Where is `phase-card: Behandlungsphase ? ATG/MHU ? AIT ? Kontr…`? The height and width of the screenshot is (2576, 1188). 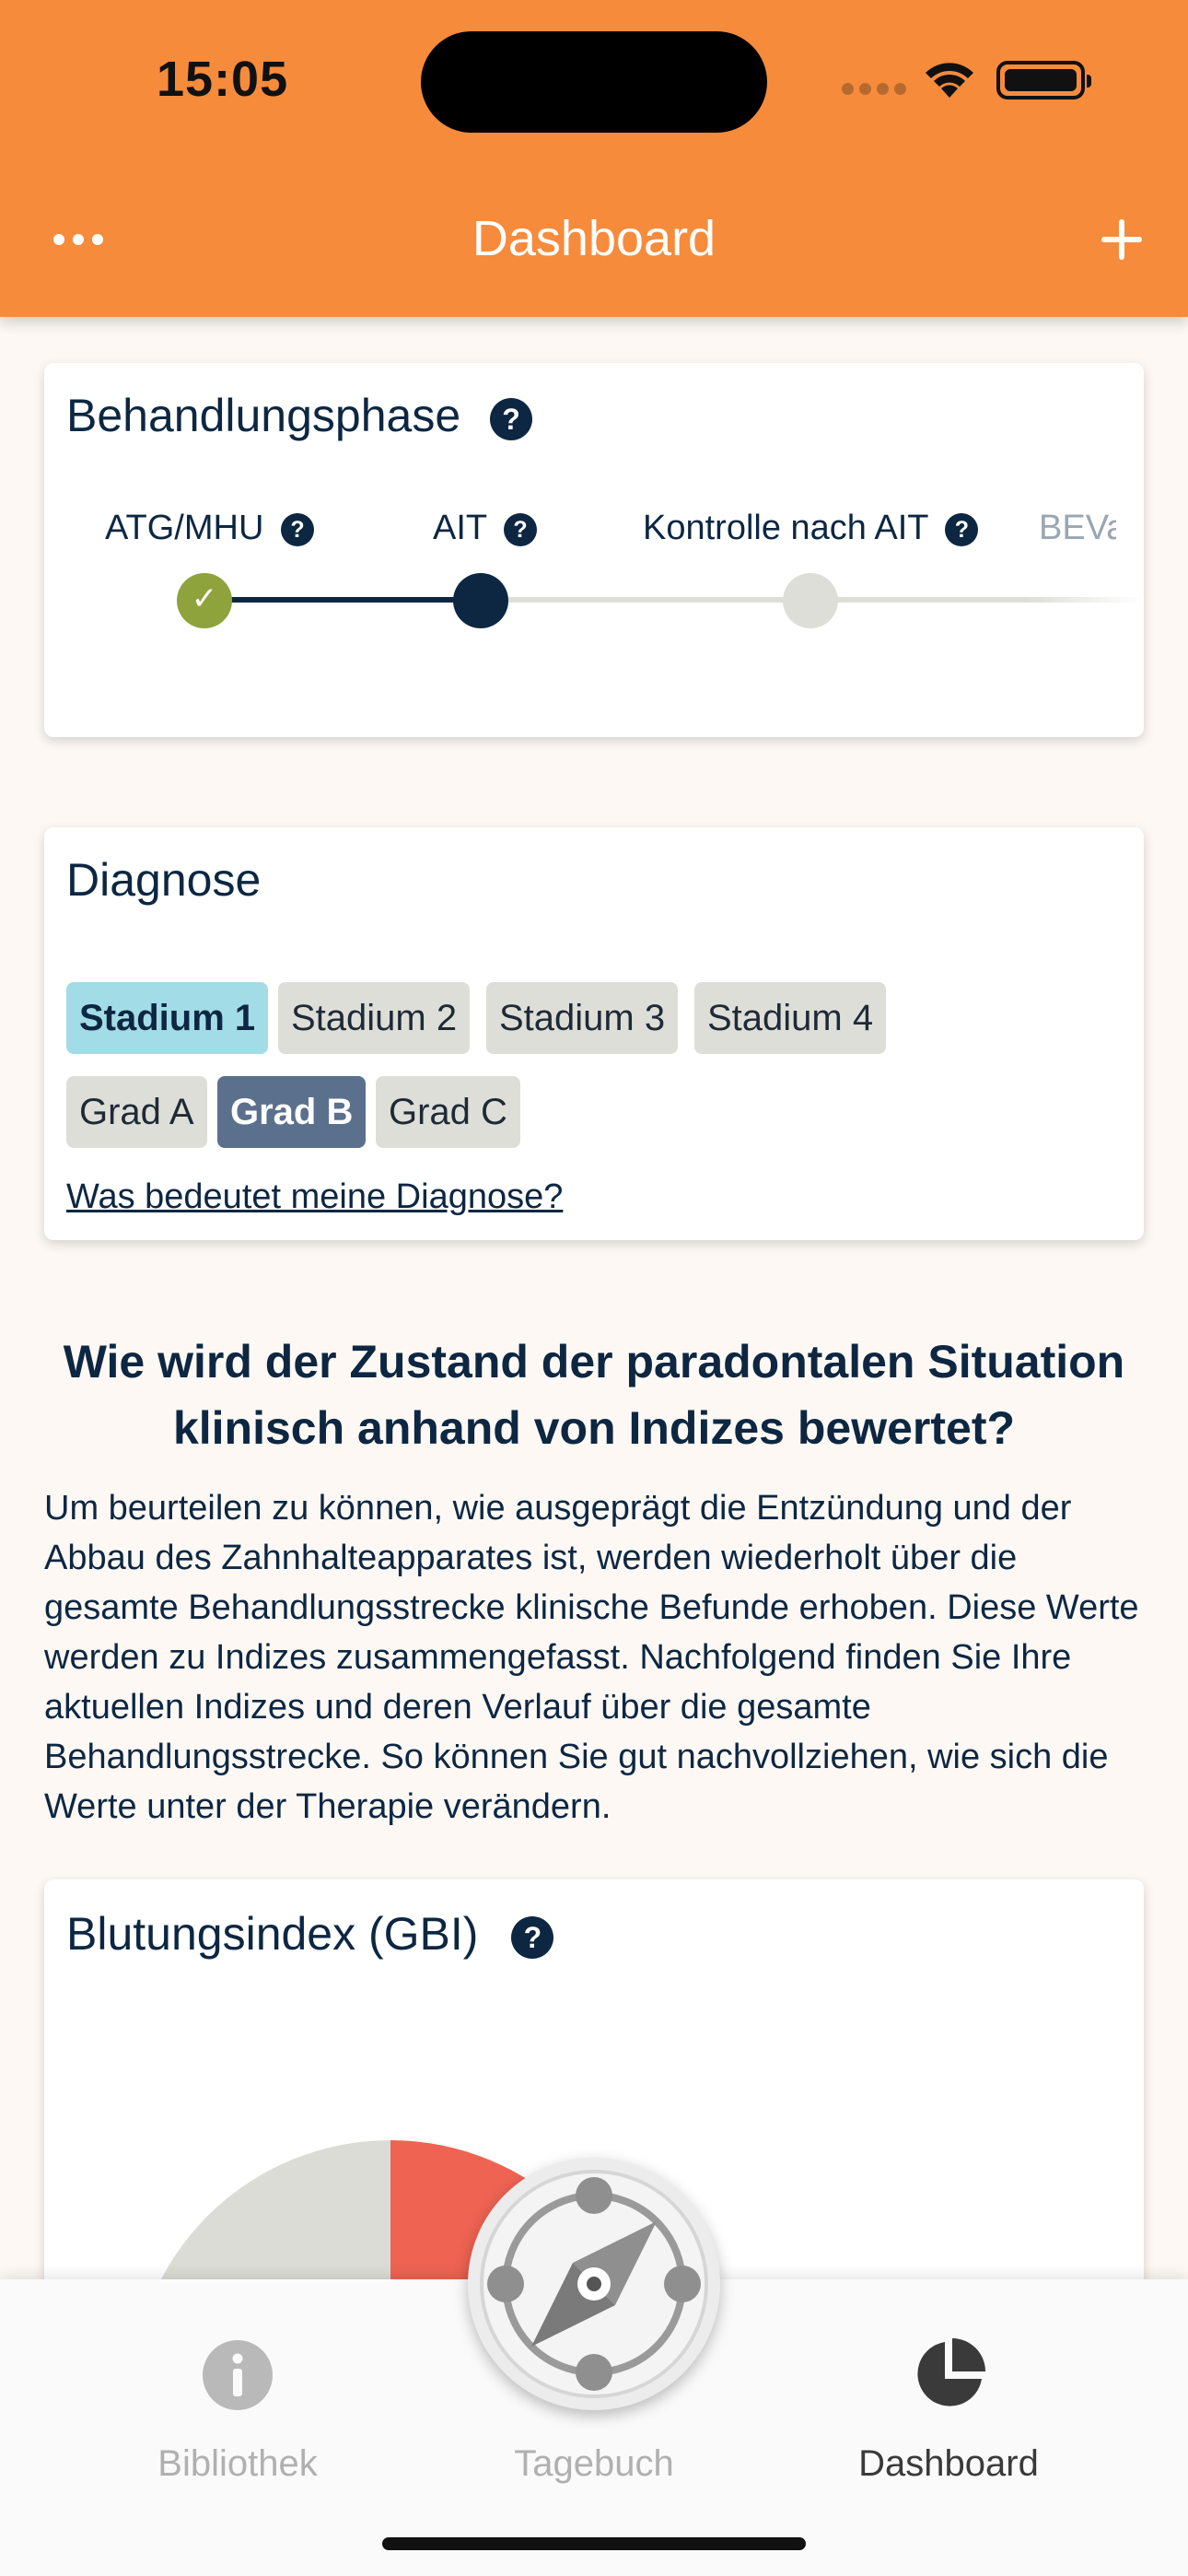 phase-card: Behandlungsphase ? ATG/MHU ? AIT ? Kontr… is located at coordinates (594, 550).